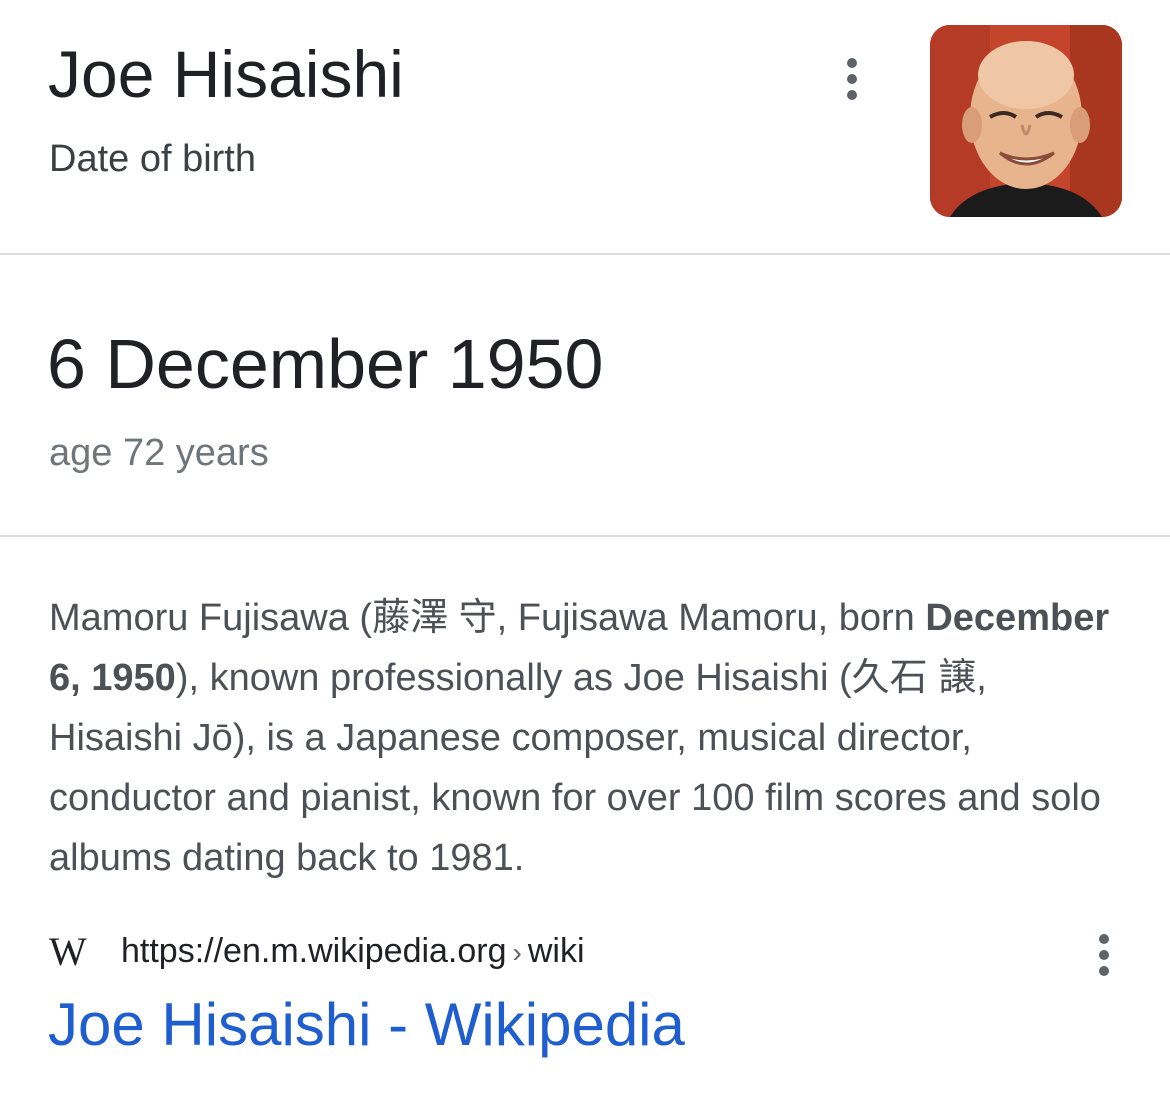 The width and height of the screenshot is (1170, 1111). What do you see at coordinates (325, 364) in the screenshot?
I see `birth-date-value: 6 December 1950` at bounding box center [325, 364].